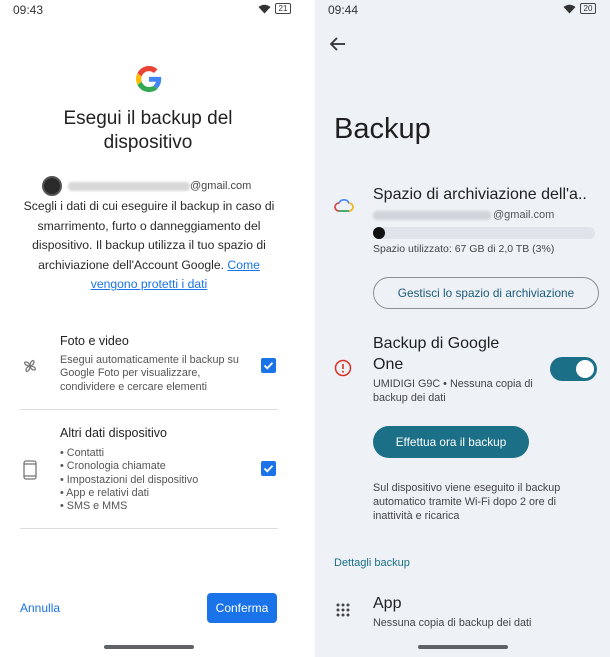 This screenshot has width=610, height=657. I want to click on details-section-header: Dettagli backup, so click(372, 563).